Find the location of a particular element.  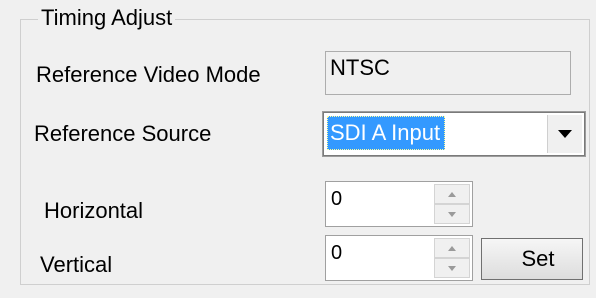

horizontal-spin-buttons is located at coordinates (452, 204).